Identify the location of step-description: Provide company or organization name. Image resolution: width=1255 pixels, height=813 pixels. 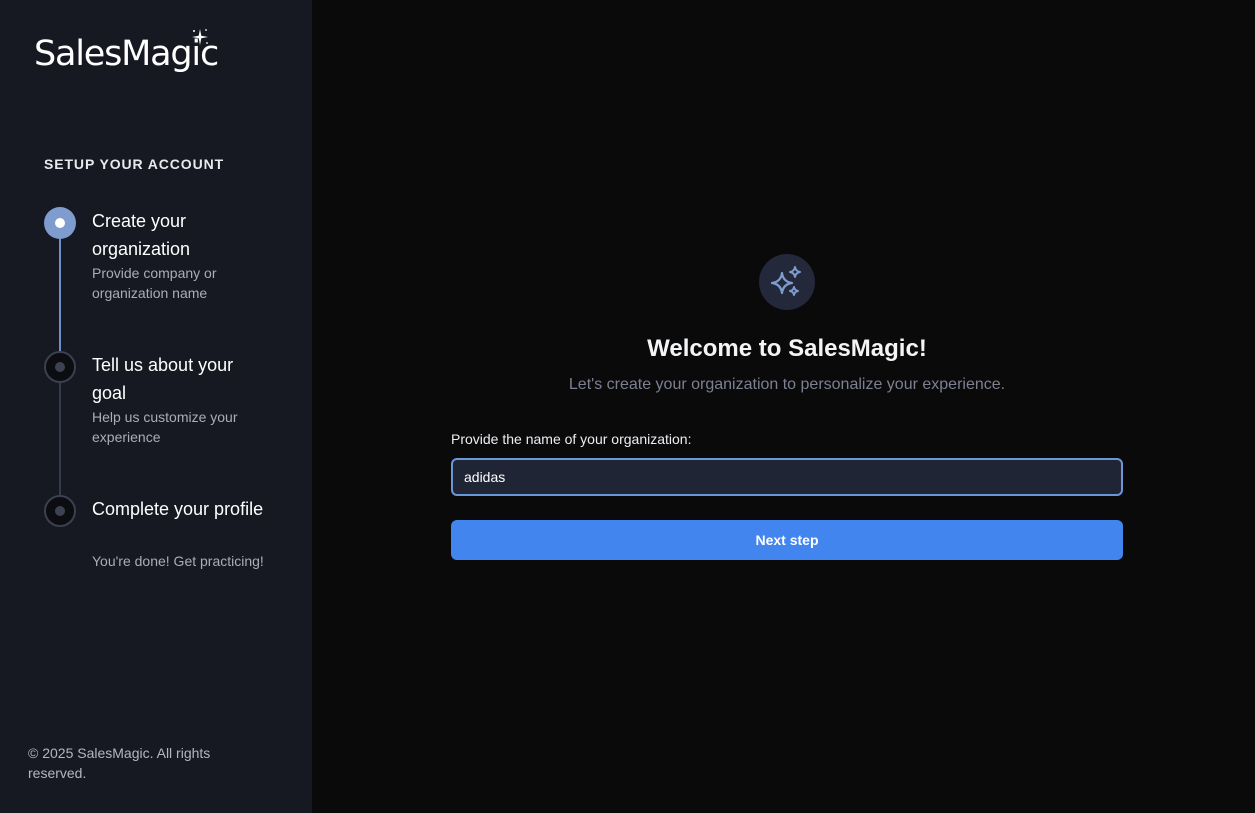
(154, 283).